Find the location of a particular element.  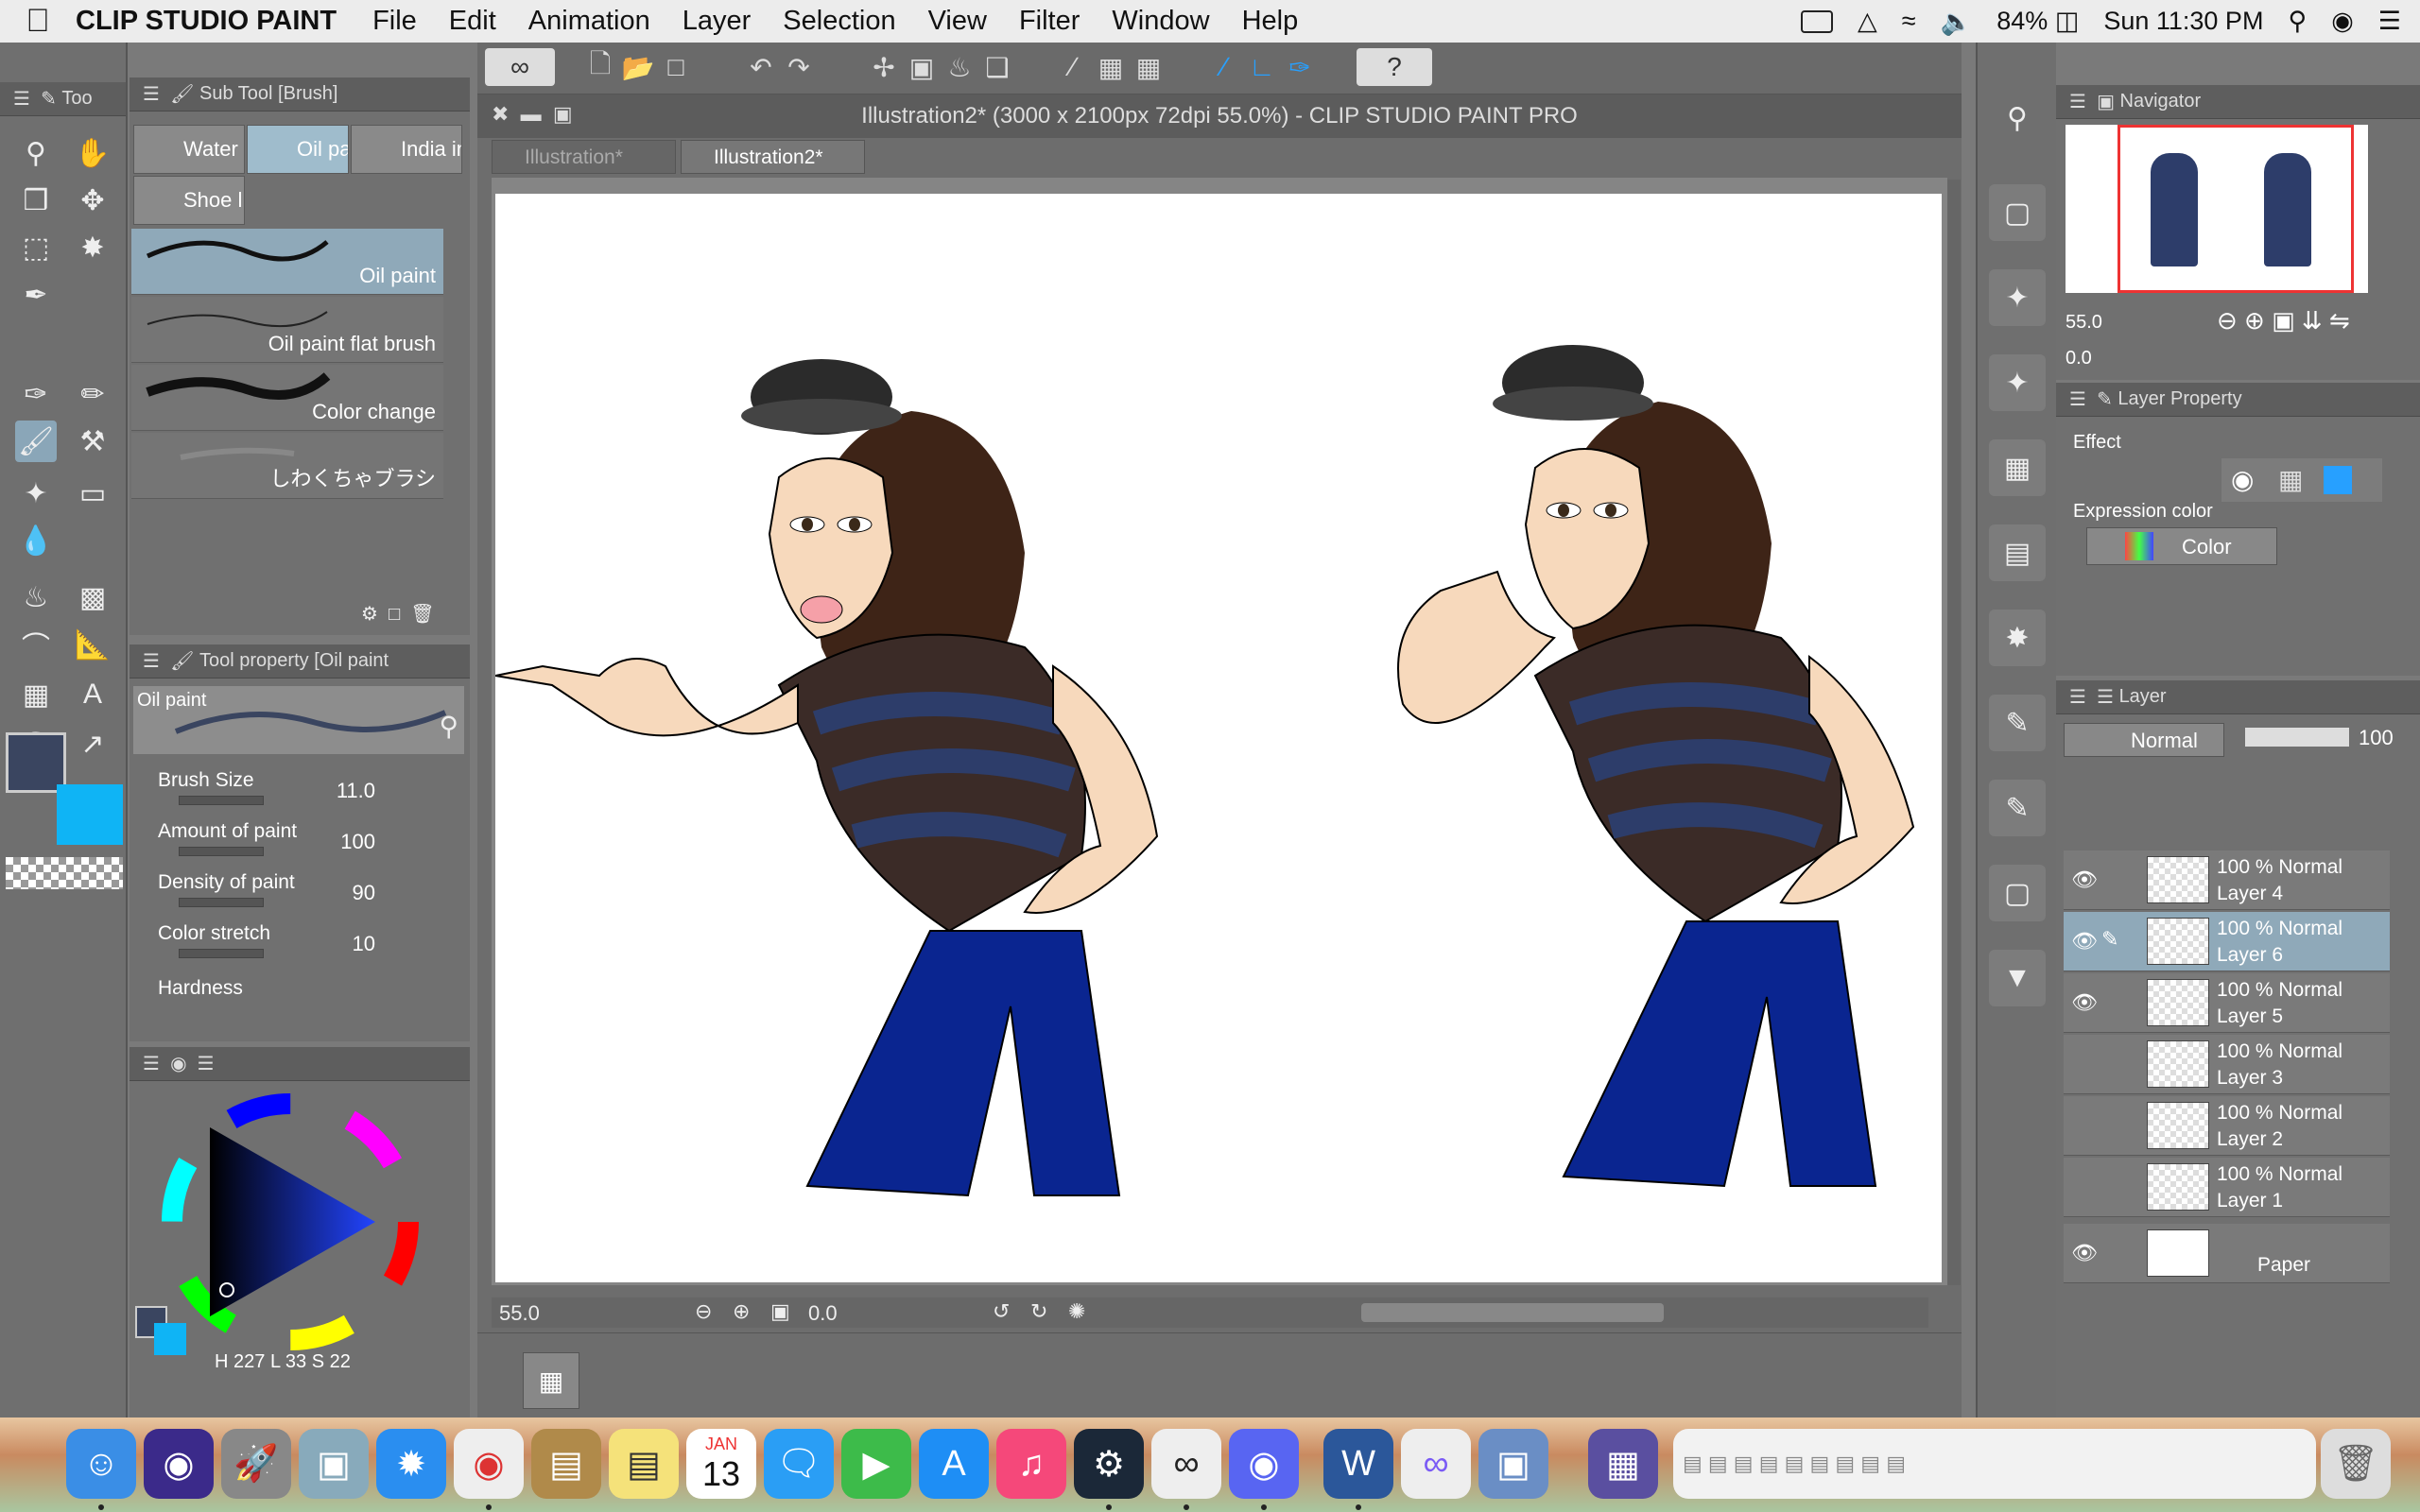

minimized-windows: ▤ ▤ ▤ ▤ ▤ ▤ ▤ ▤ ▤ is located at coordinates (1994, 1464).